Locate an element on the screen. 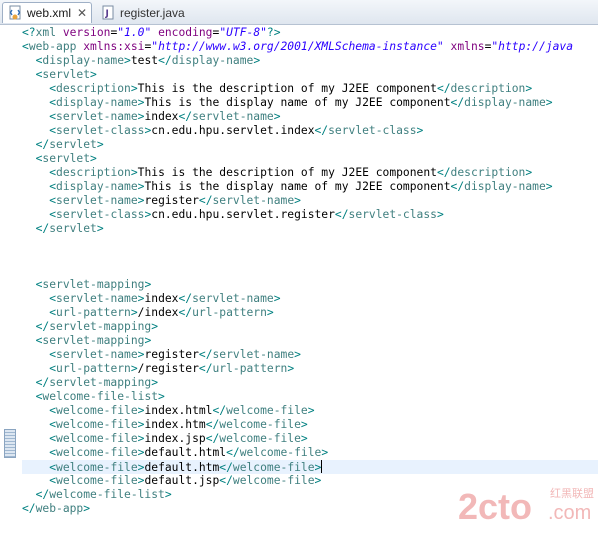 This screenshot has height=533, width=598. editor-gutter is located at coordinates (9, 269).